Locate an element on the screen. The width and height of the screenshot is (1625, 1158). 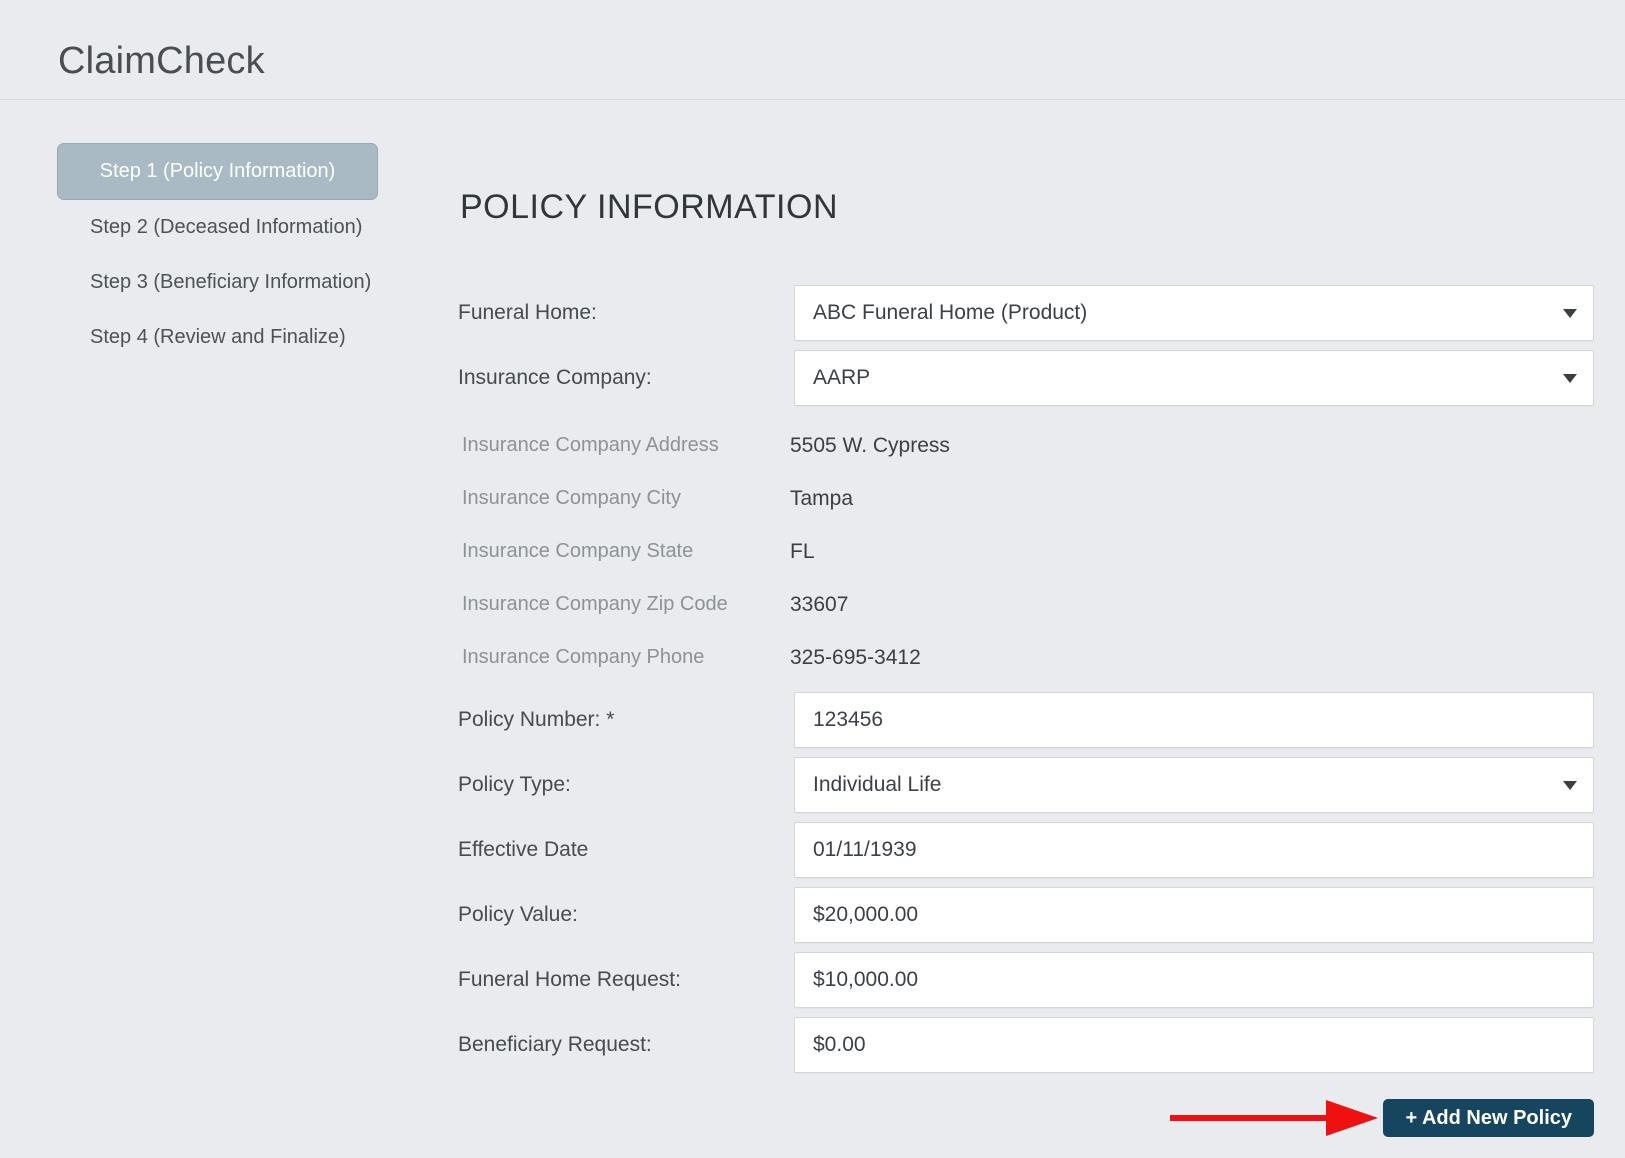
step-4-label: Step 4 (Review and Finalize) is located at coordinates (218, 337).